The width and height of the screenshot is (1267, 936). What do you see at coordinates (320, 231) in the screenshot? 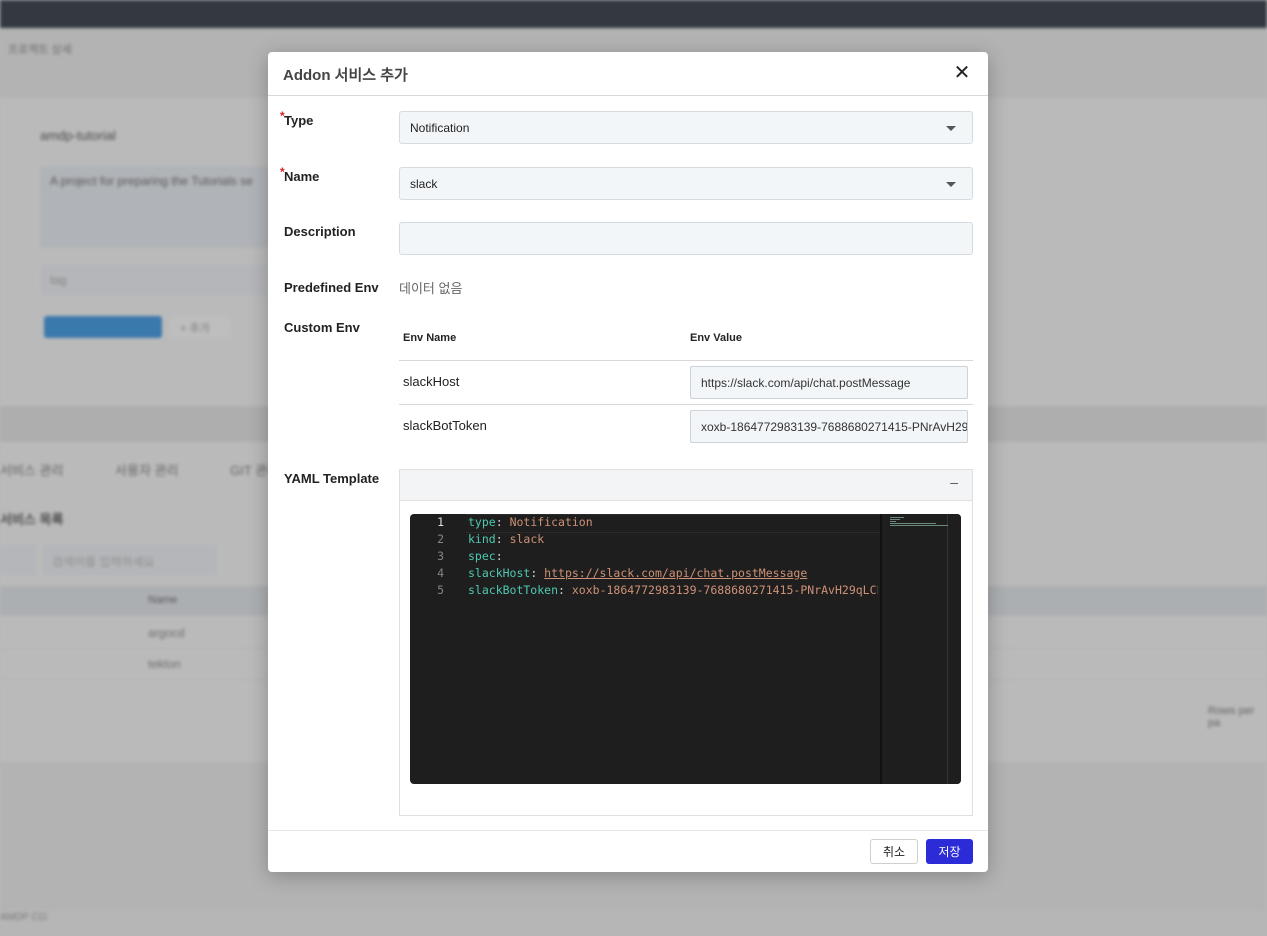
I see `description-label: Description` at bounding box center [320, 231].